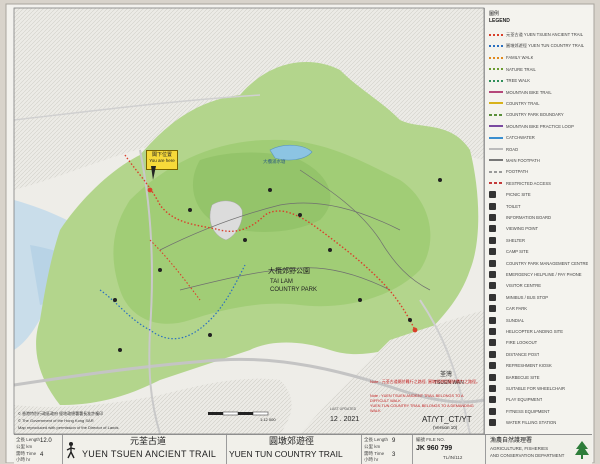  Describe the element at coordinates (42, 455) in the screenshot. I see `trail1-time-value: 4` at that location.